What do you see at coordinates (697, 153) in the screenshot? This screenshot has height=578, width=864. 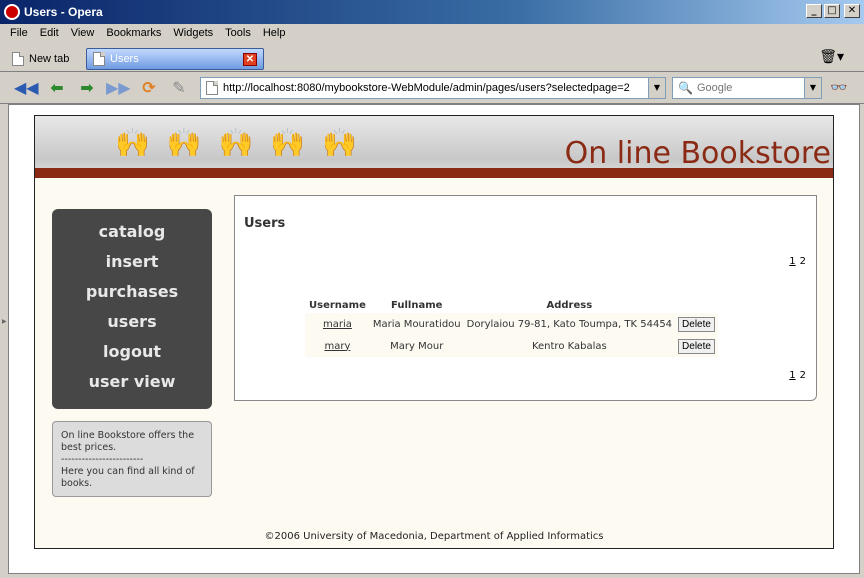 I see `site-brand: On line Bookstore` at bounding box center [697, 153].